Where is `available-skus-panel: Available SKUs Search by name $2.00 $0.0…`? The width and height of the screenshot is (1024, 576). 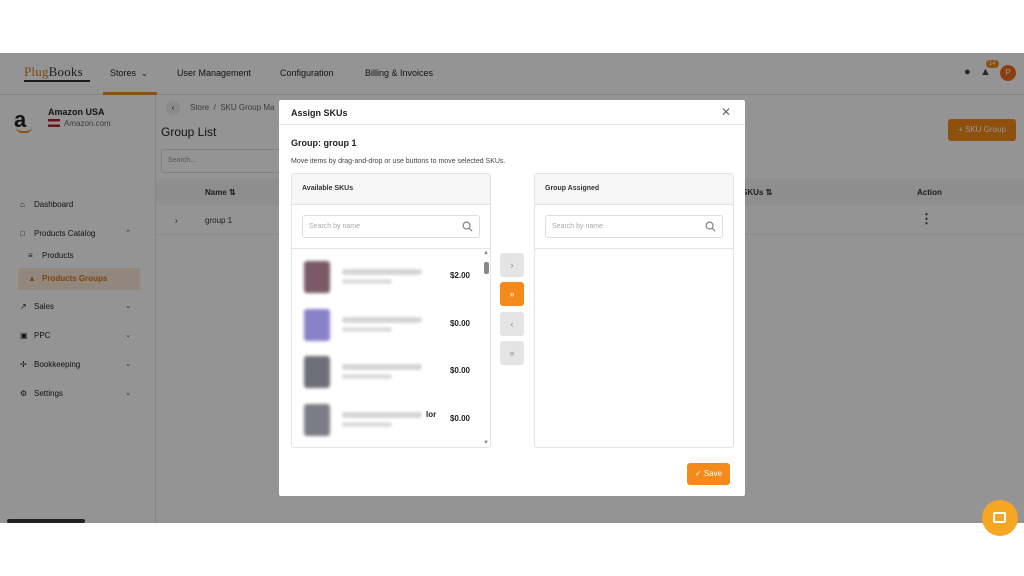 available-skus-panel: Available SKUs Search by name $2.00 $0.0… is located at coordinates (391, 310).